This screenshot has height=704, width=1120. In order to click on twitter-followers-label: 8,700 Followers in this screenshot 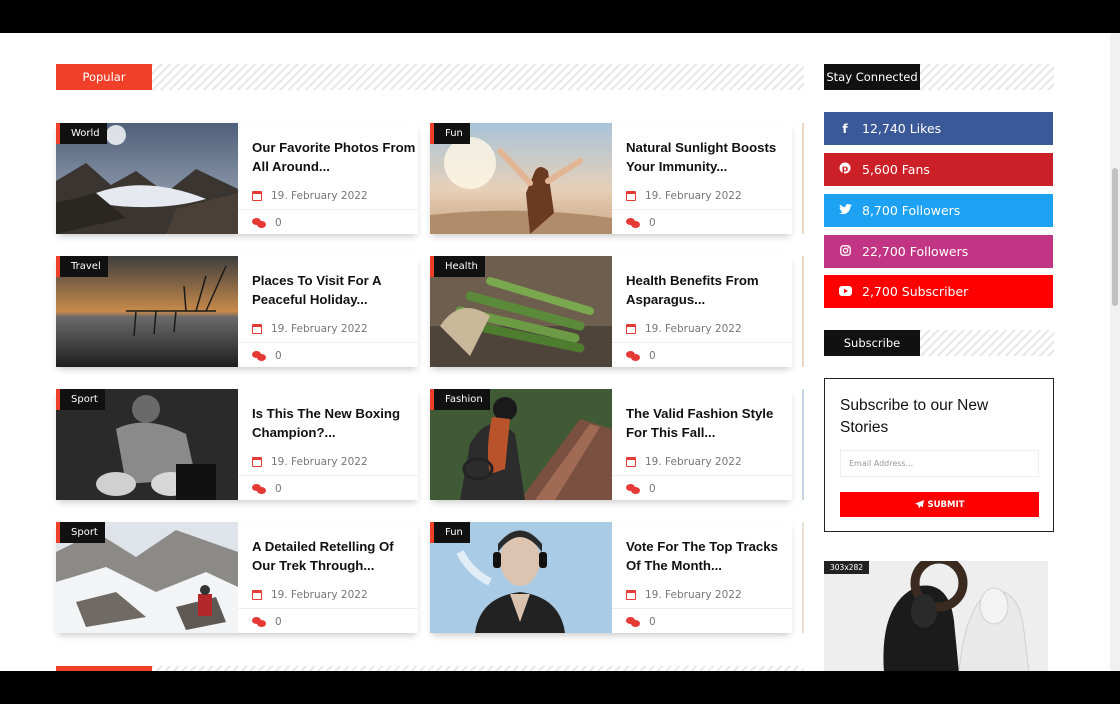, I will do `click(911, 210)`.